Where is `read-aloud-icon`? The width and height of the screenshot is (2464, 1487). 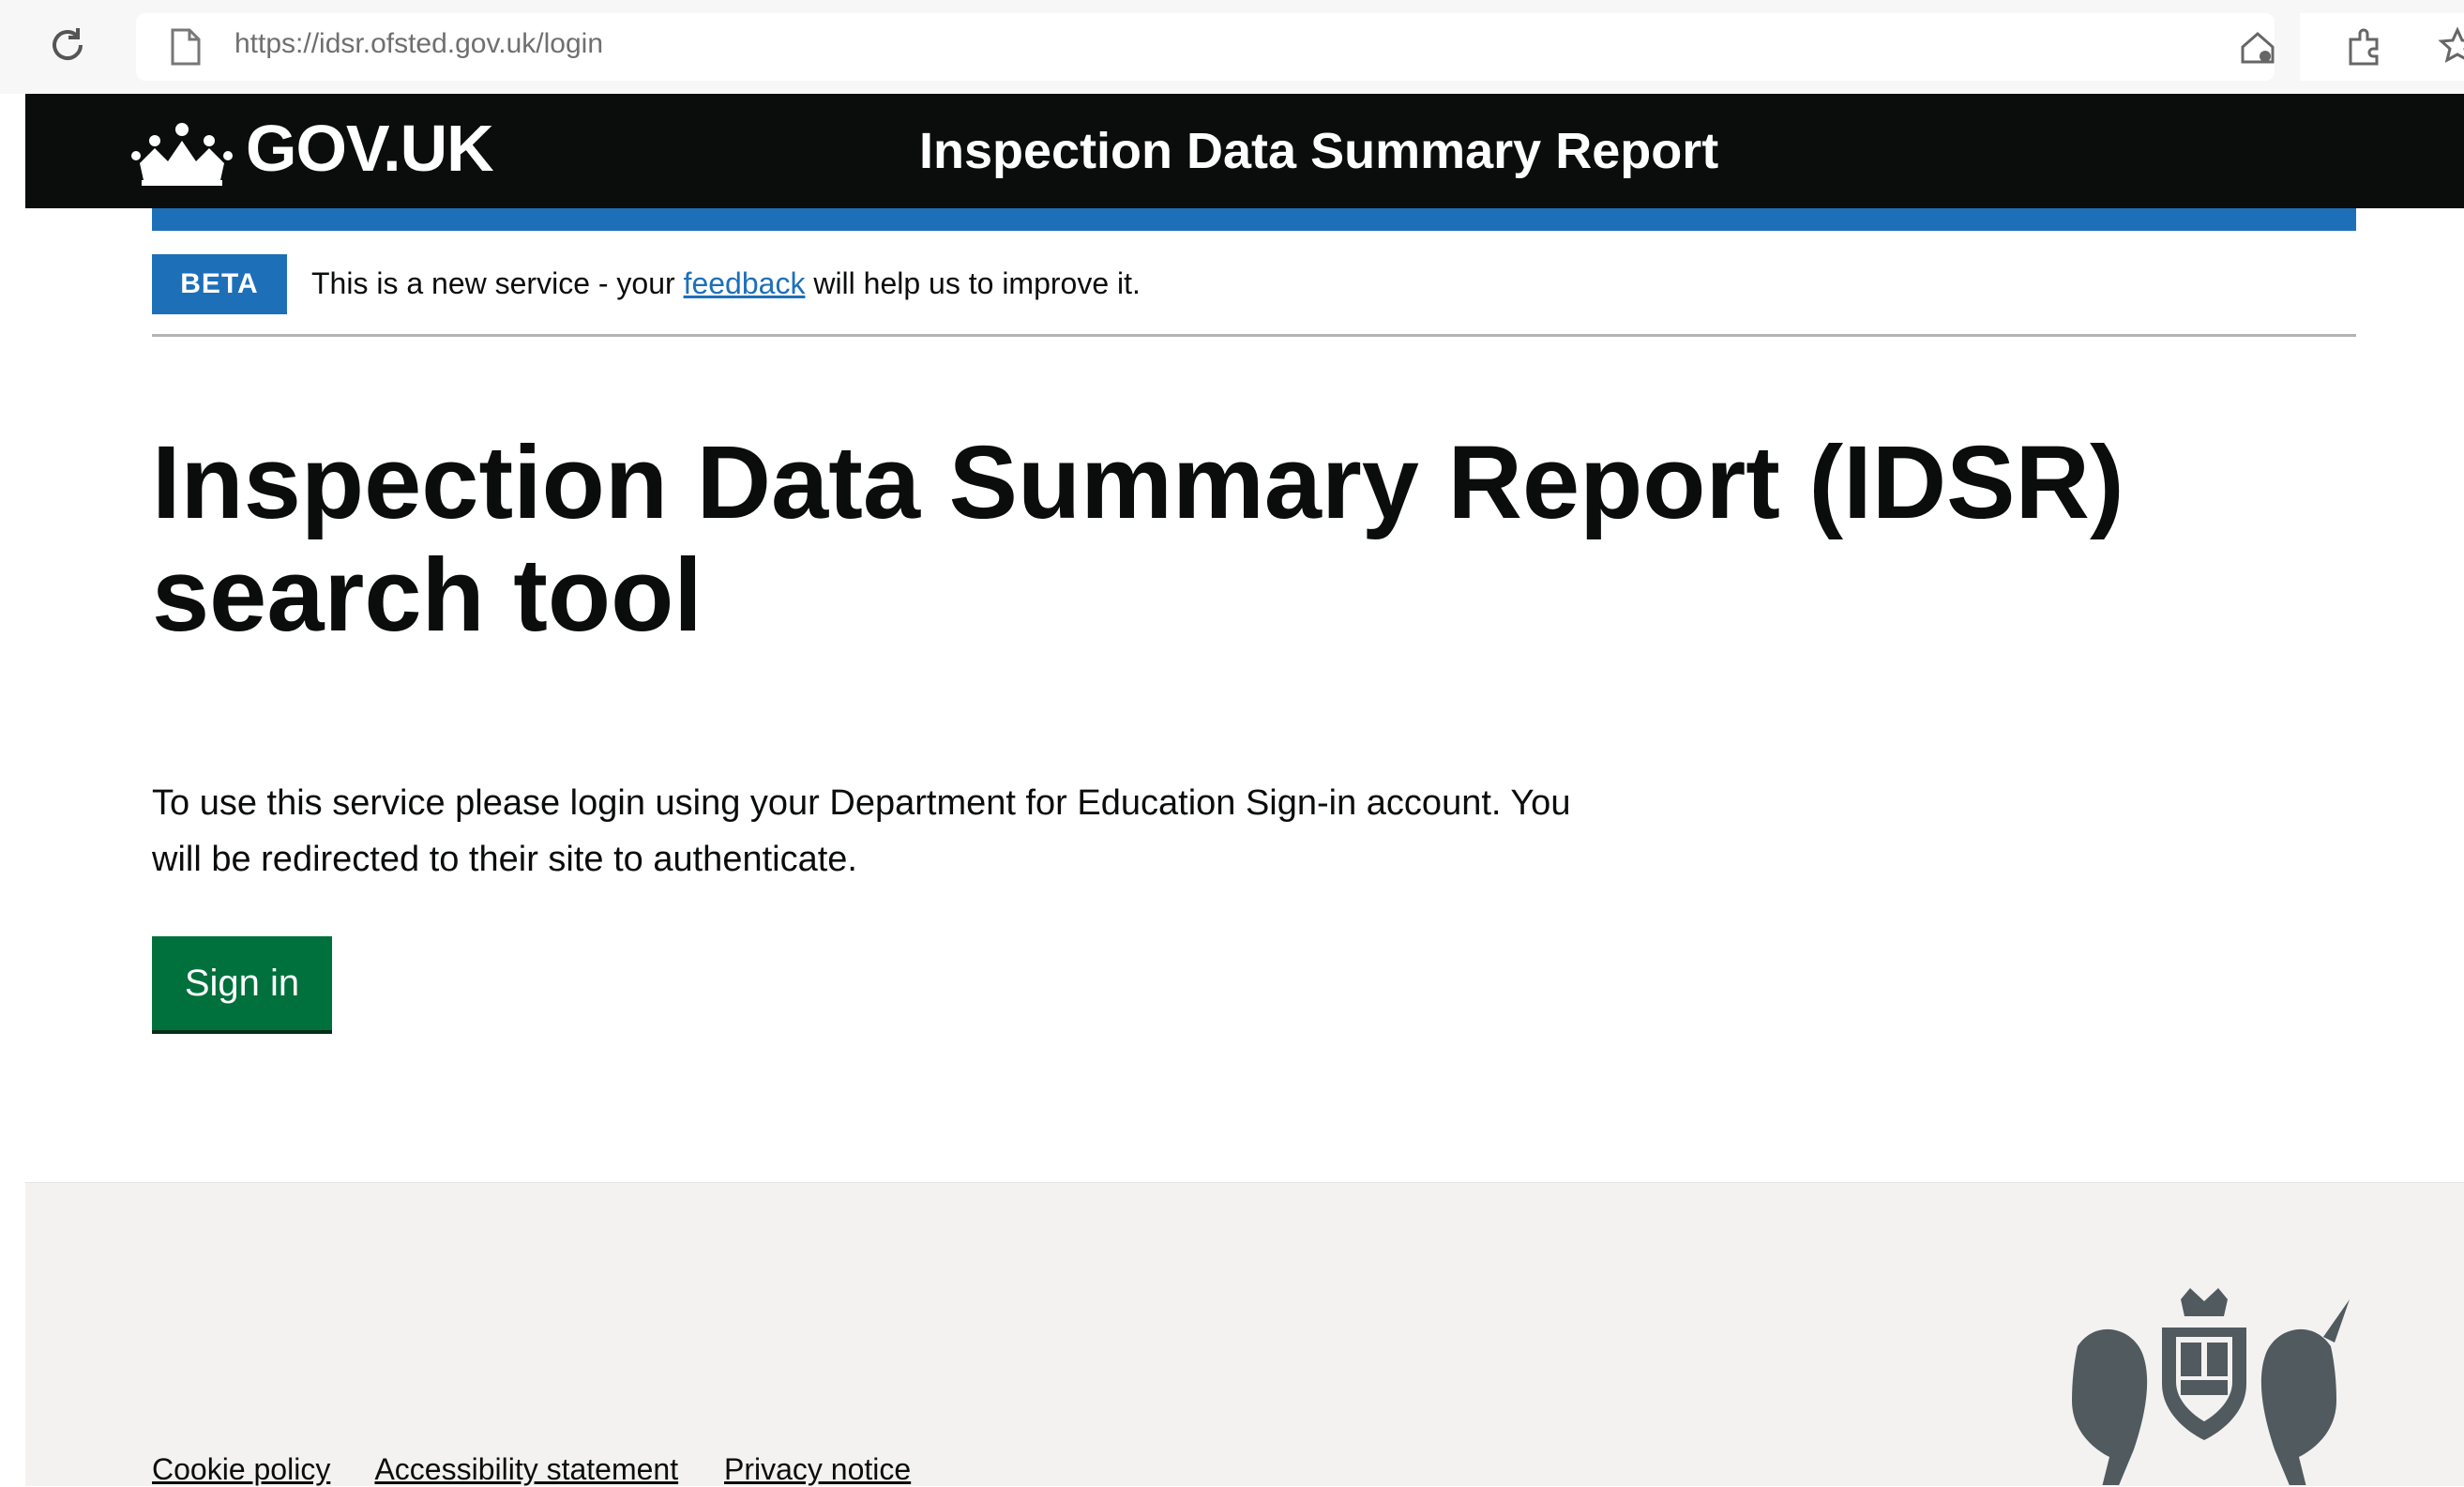
read-aloud-icon is located at coordinates (2257, 47).